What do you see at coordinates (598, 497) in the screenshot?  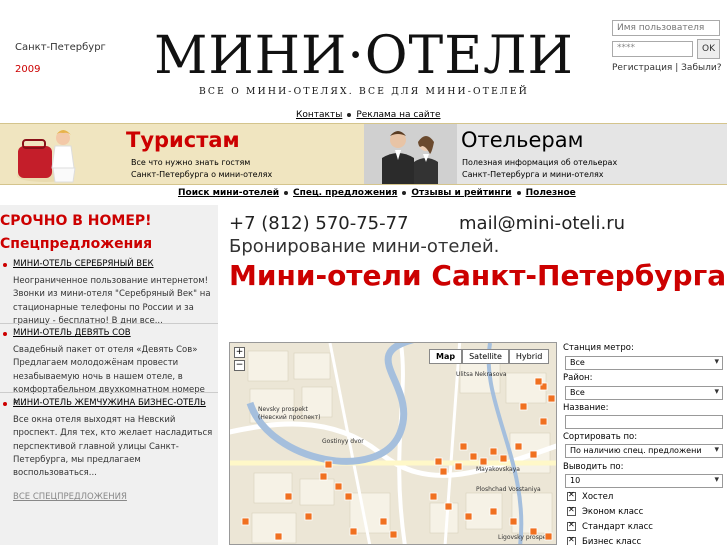 I see `class-label: Хостел` at bounding box center [598, 497].